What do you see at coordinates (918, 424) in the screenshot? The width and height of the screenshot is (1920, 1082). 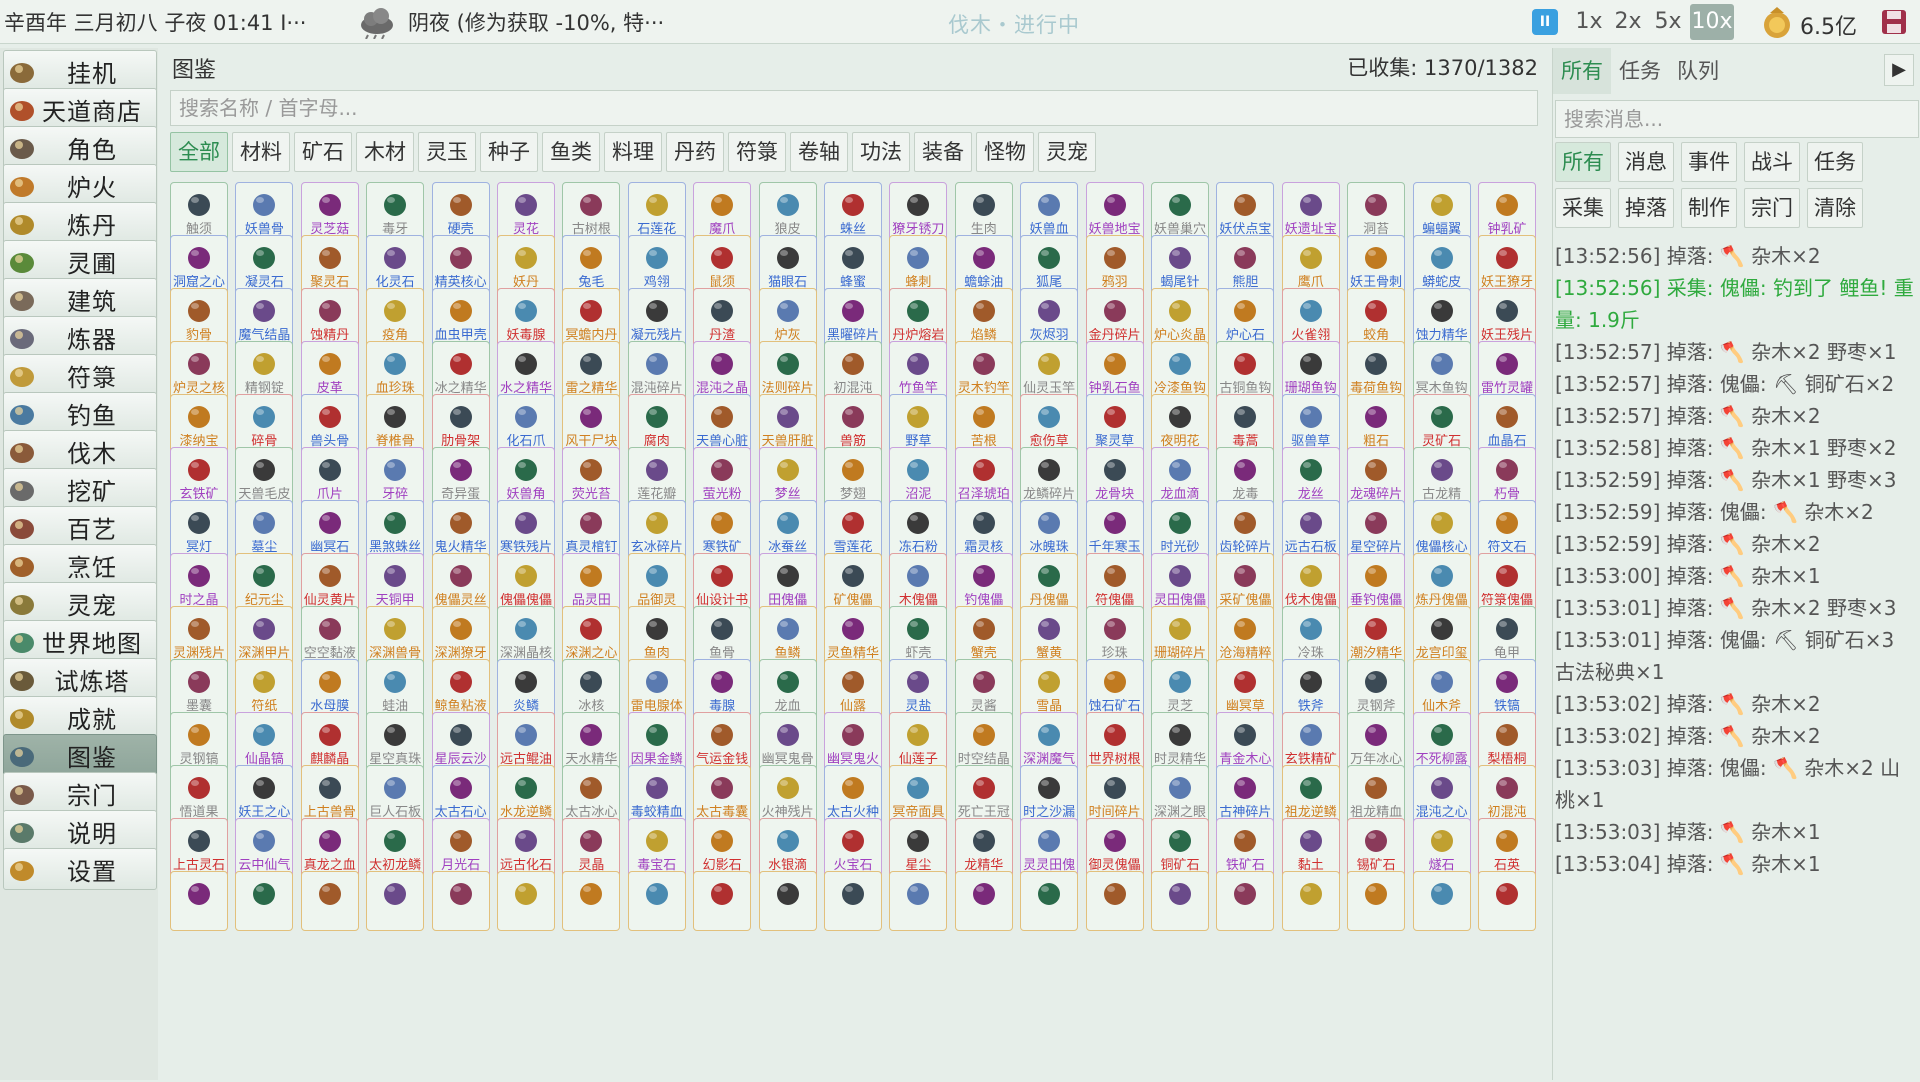 I see `codex-item: 野草` at bounding box center [918, 424].